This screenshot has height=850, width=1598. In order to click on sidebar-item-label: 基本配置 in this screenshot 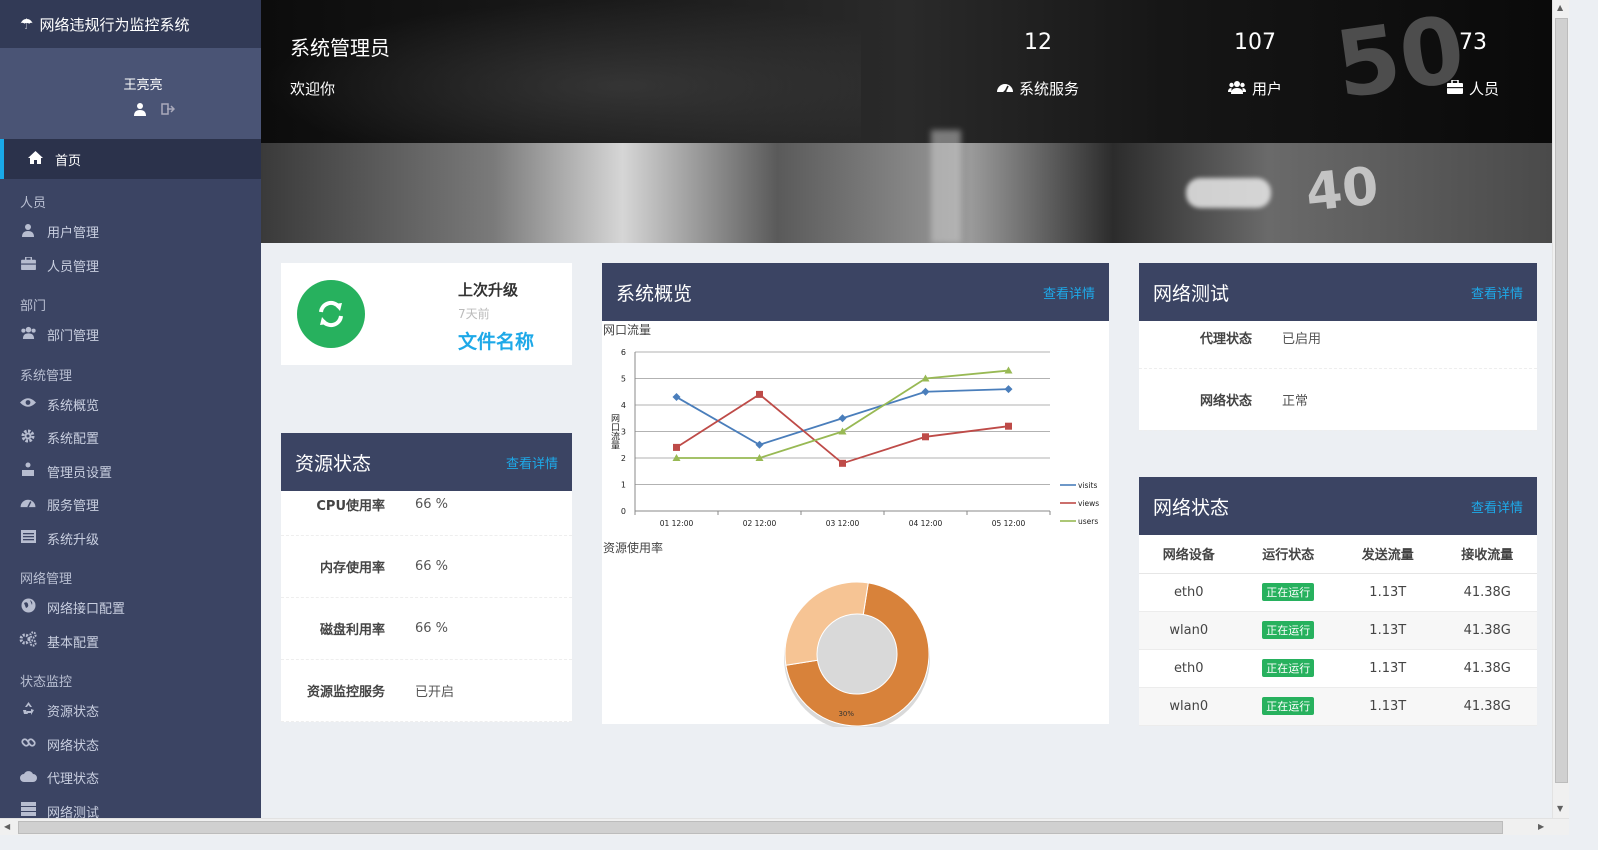, I will do `click(73, 643)`.